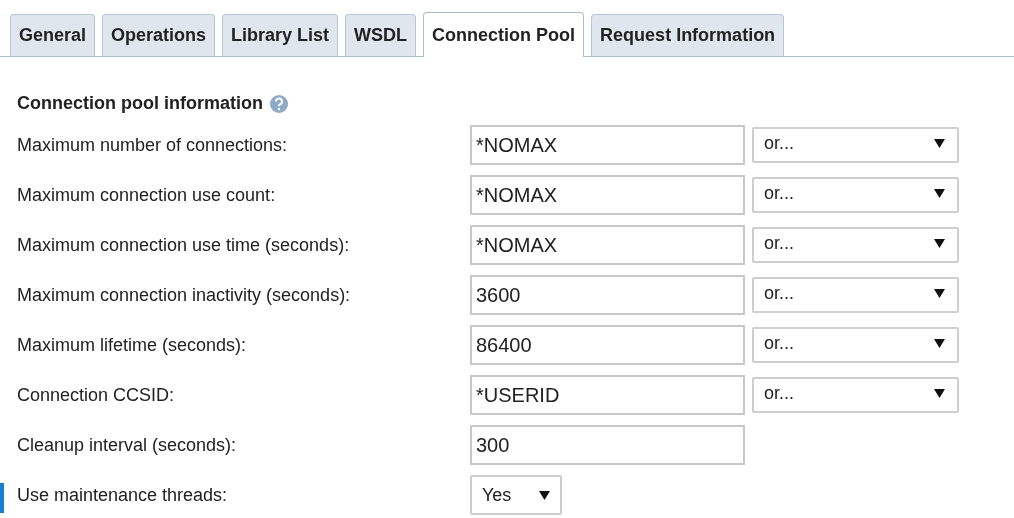 This screenshot has height=518, width=1014. What do you see at coordinates (140, 103) in the screenshot?
I see `section-title: Connection pool information` at bounding box center [140, 103].